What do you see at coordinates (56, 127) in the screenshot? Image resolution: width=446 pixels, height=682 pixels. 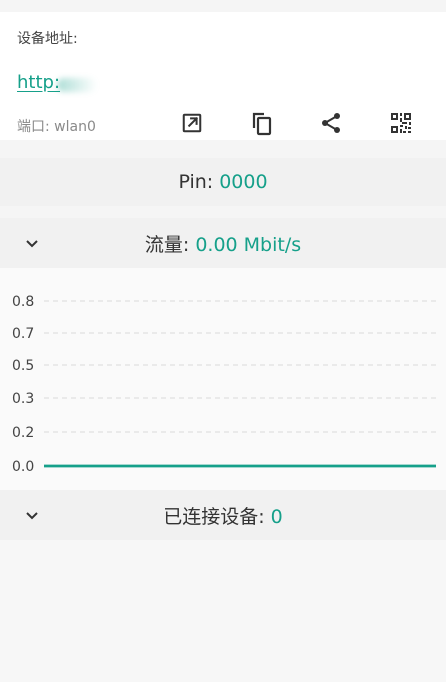 I see `port-label: 端口: wlan0` at bounding box center [56, 127].